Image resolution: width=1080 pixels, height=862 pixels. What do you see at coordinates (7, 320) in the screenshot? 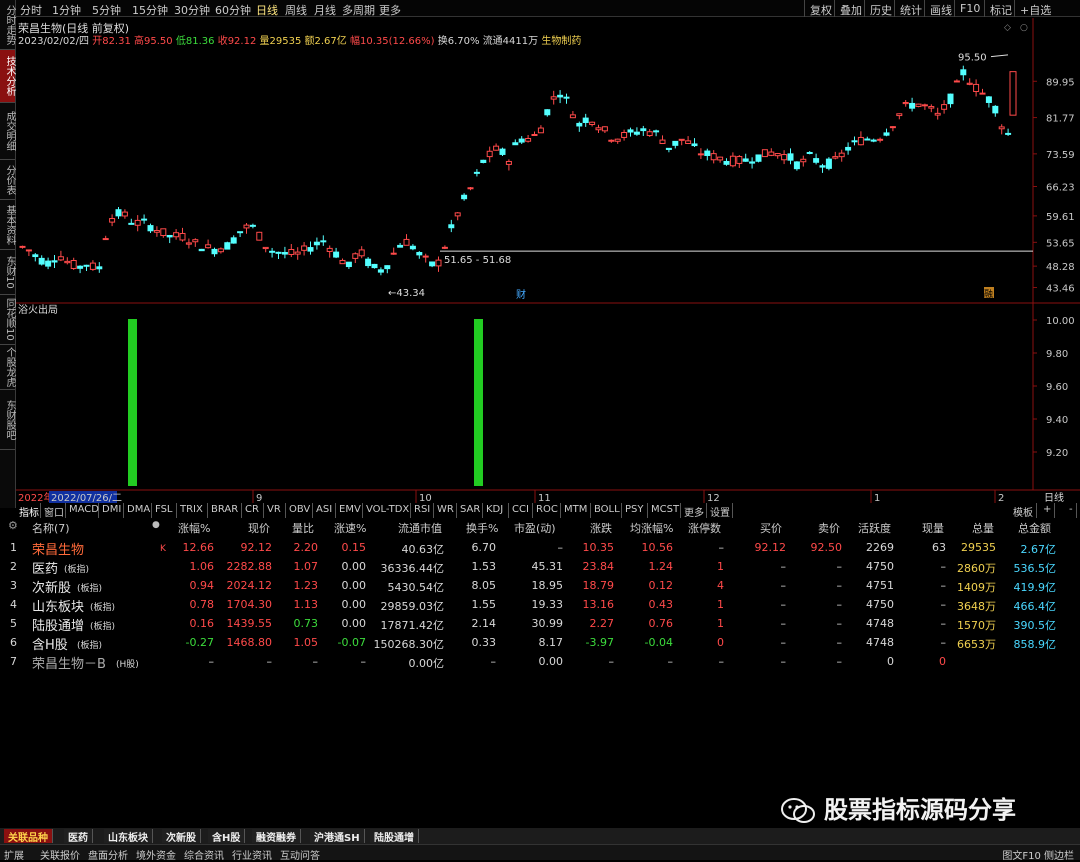
I see `left-tab-6: 同花顺10` at bounding box center [7, 320].